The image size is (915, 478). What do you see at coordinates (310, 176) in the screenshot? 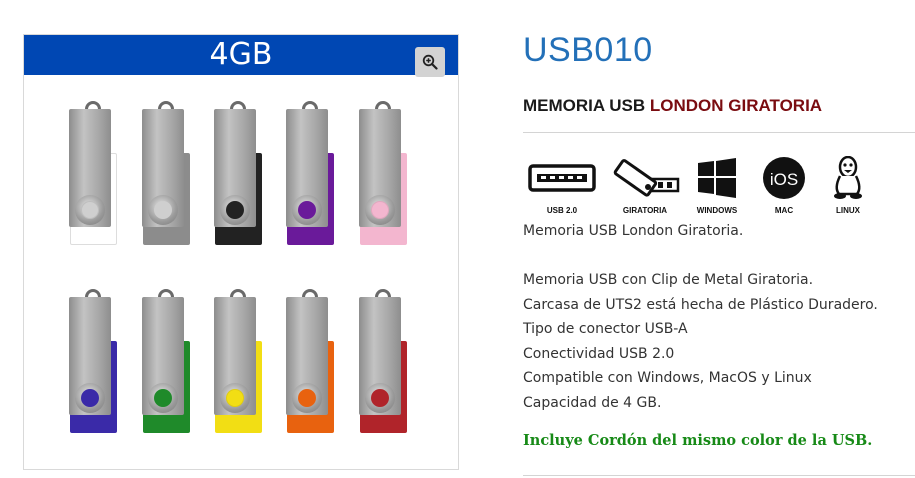
I see `usb-stick-purple` at bounding box center [310, 176].